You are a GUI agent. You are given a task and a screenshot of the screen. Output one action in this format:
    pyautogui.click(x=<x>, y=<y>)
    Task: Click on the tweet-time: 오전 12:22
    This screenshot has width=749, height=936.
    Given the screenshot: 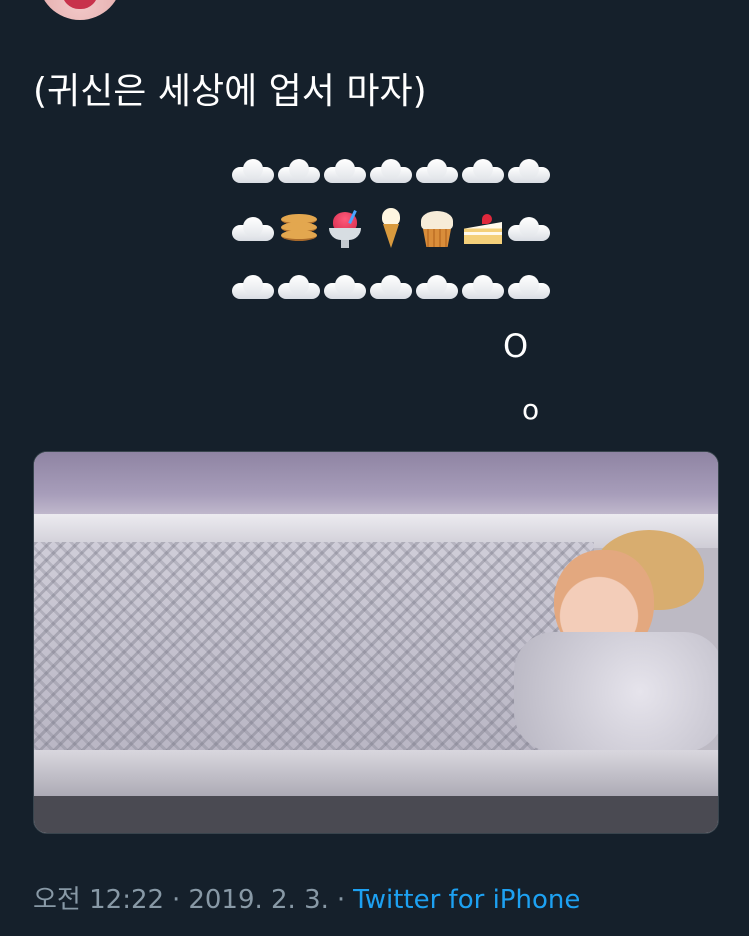 What is the action you would take?
    pyautogui.click(x=98, y=900)
    